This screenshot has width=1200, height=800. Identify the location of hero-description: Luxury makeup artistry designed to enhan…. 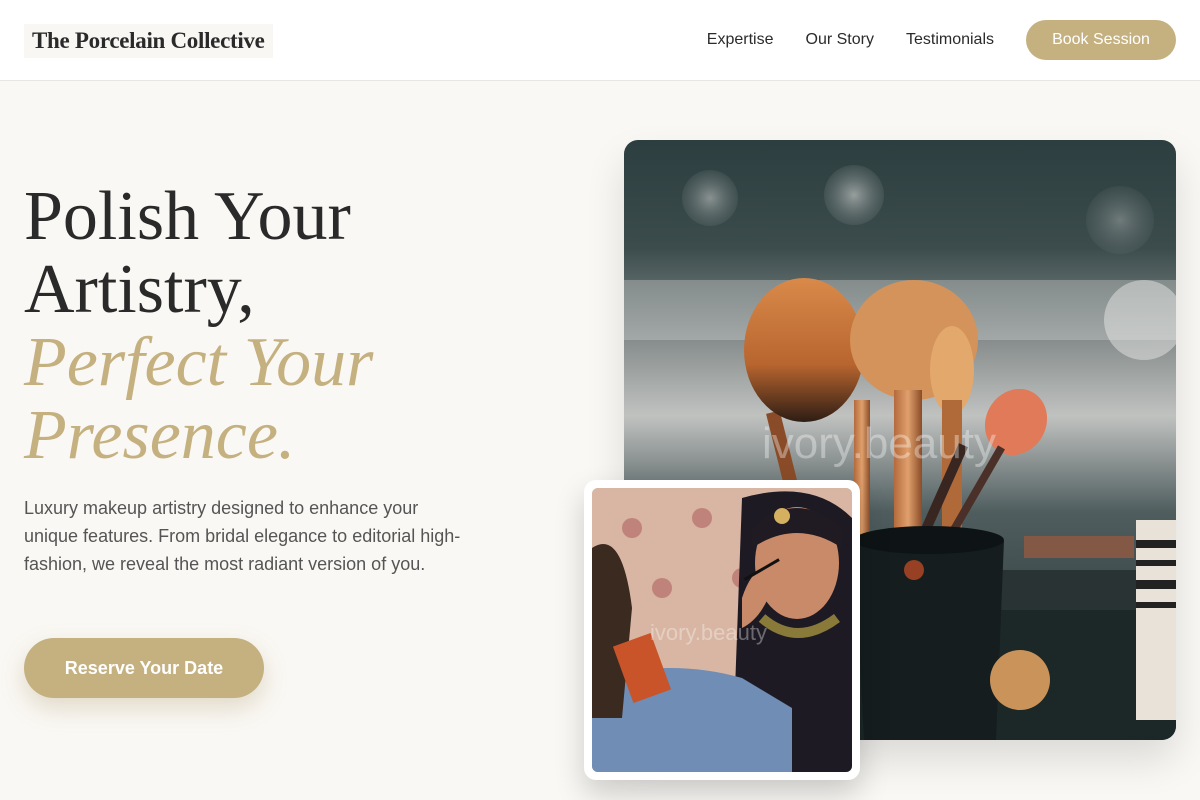
(242, 536).